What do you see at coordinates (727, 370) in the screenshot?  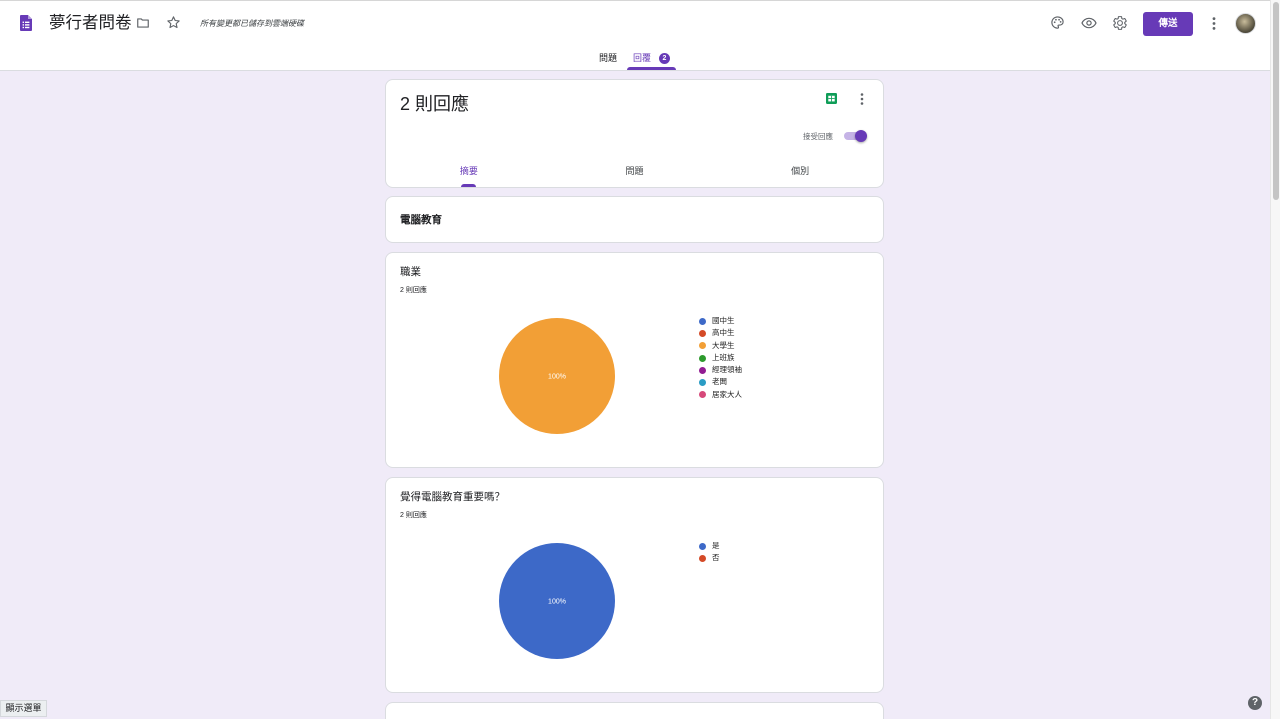 I see `legend-label: 經理領袖` at bounding box center [727, 370].